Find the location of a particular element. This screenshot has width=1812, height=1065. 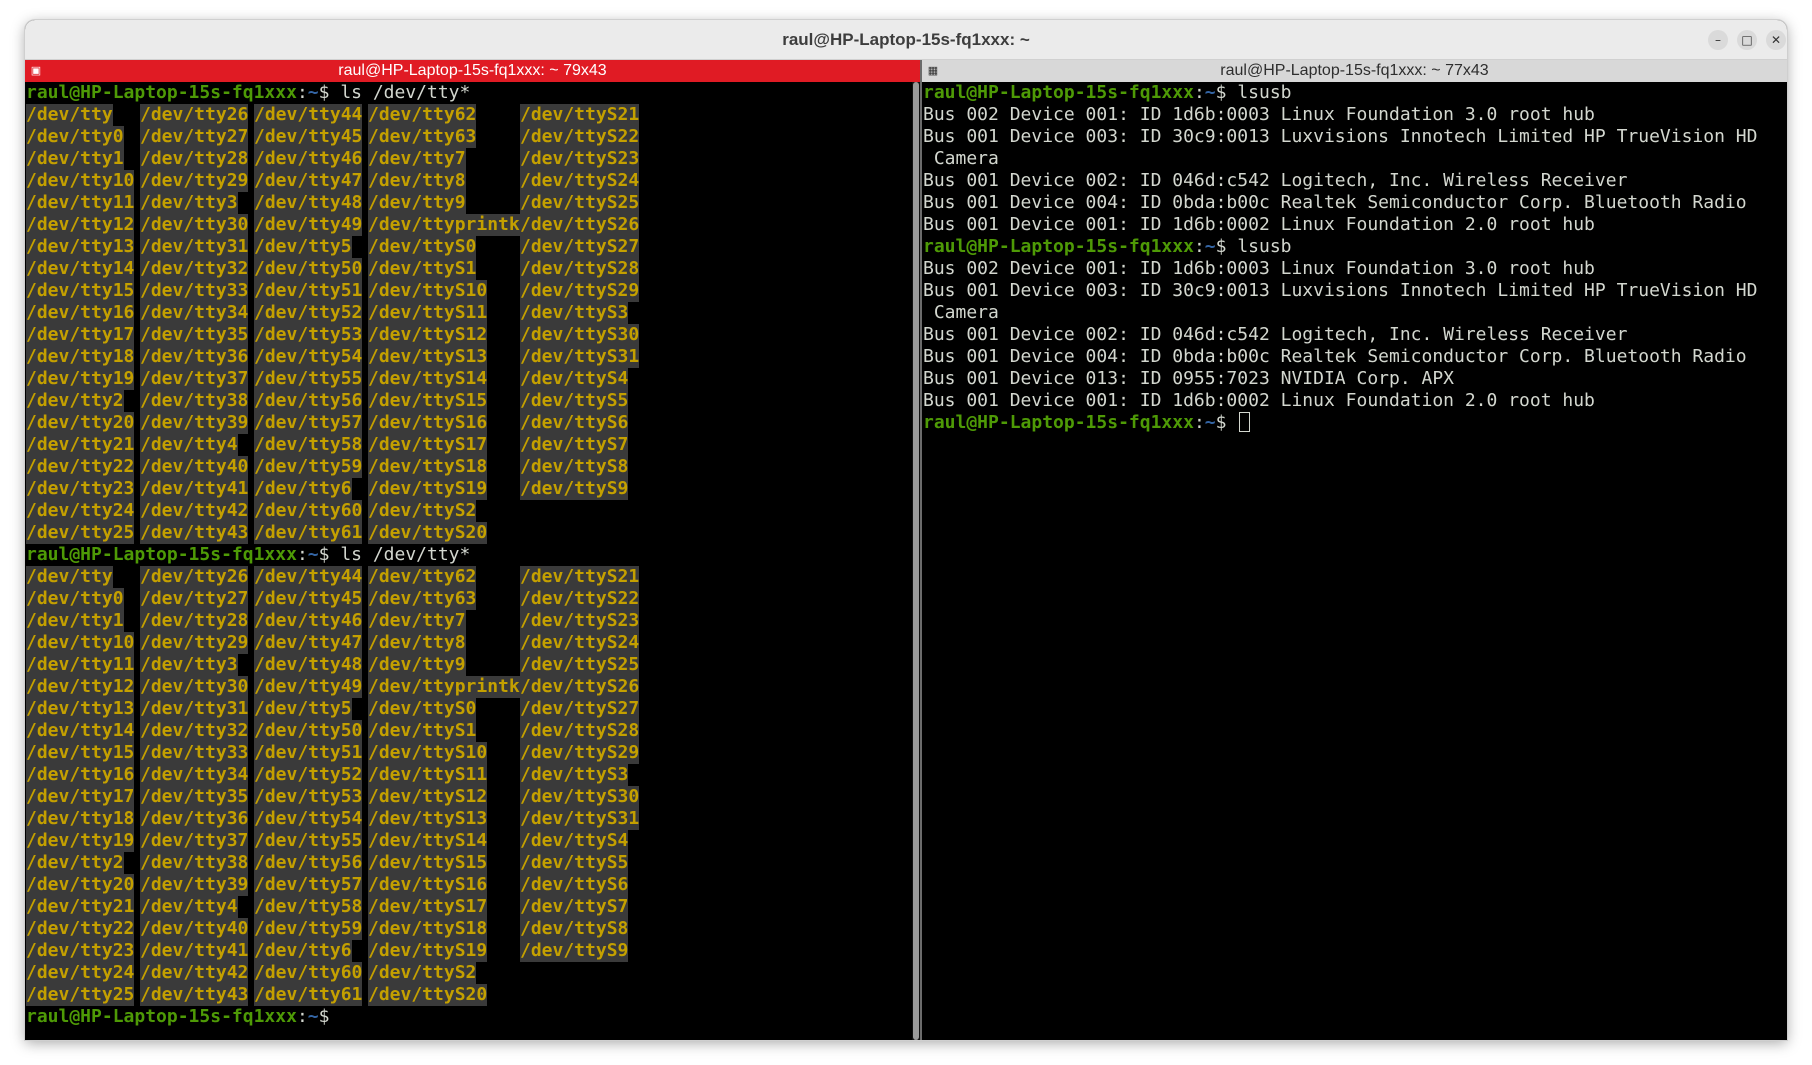

device-entry: /dev/ttyS23 is located at coordinates (580, 621).